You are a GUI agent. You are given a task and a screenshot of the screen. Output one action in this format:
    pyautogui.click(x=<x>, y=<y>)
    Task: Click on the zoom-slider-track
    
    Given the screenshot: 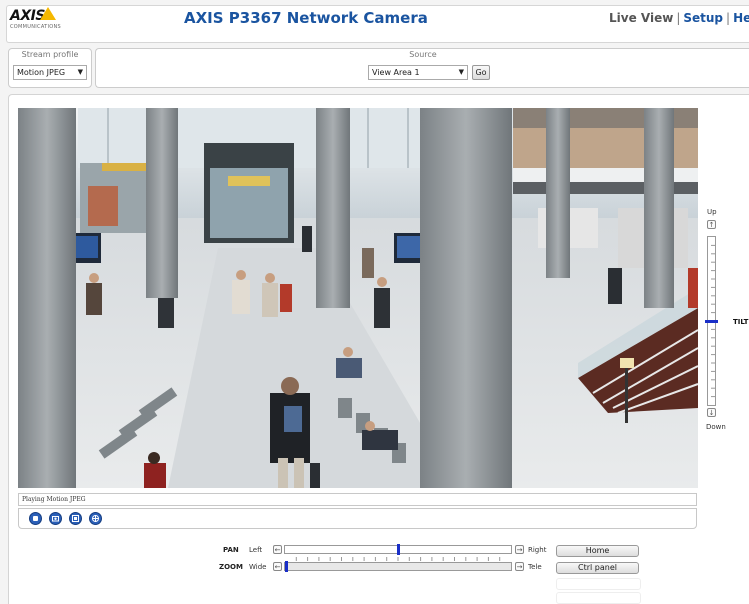 What is the action you would take?
    pyautogui.click(x=398, y=566)
    